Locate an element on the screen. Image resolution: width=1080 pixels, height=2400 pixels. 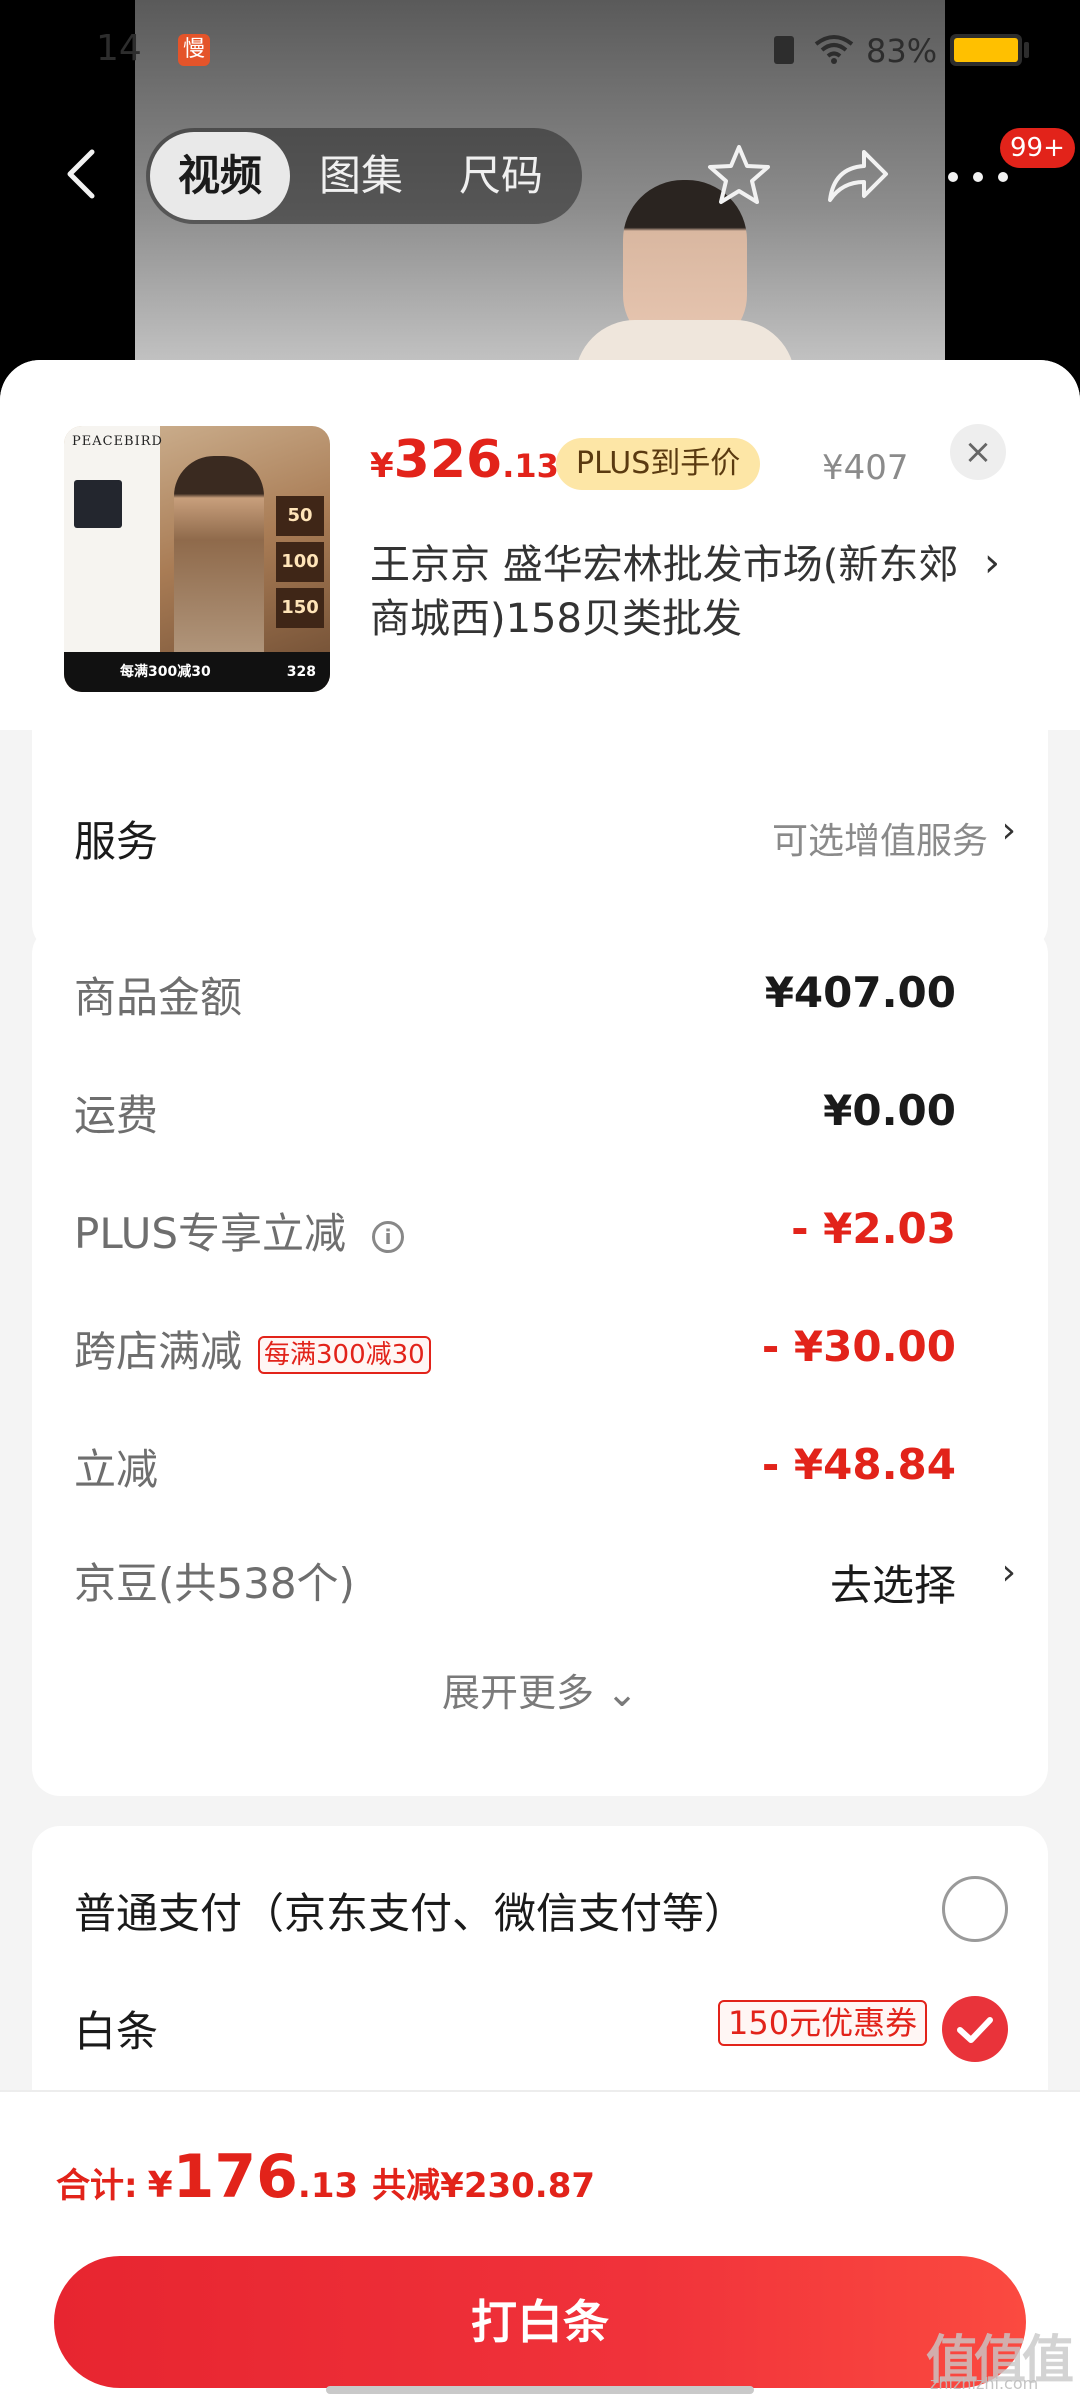
battery-icon is located at coordinates (986, 50).